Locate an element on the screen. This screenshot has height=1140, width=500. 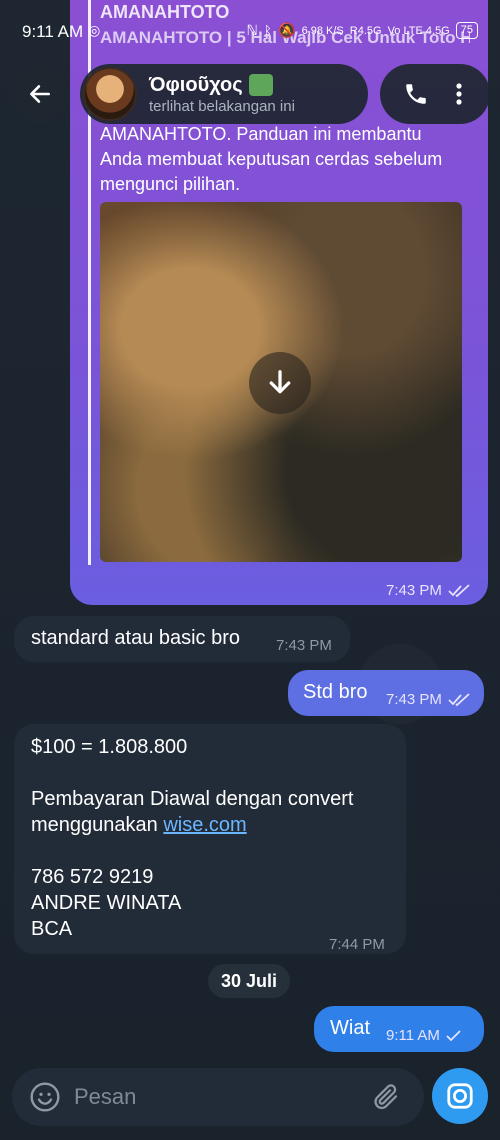
outgoing-message: Std bro 7:43 PM is located at coordinates (386, 693).